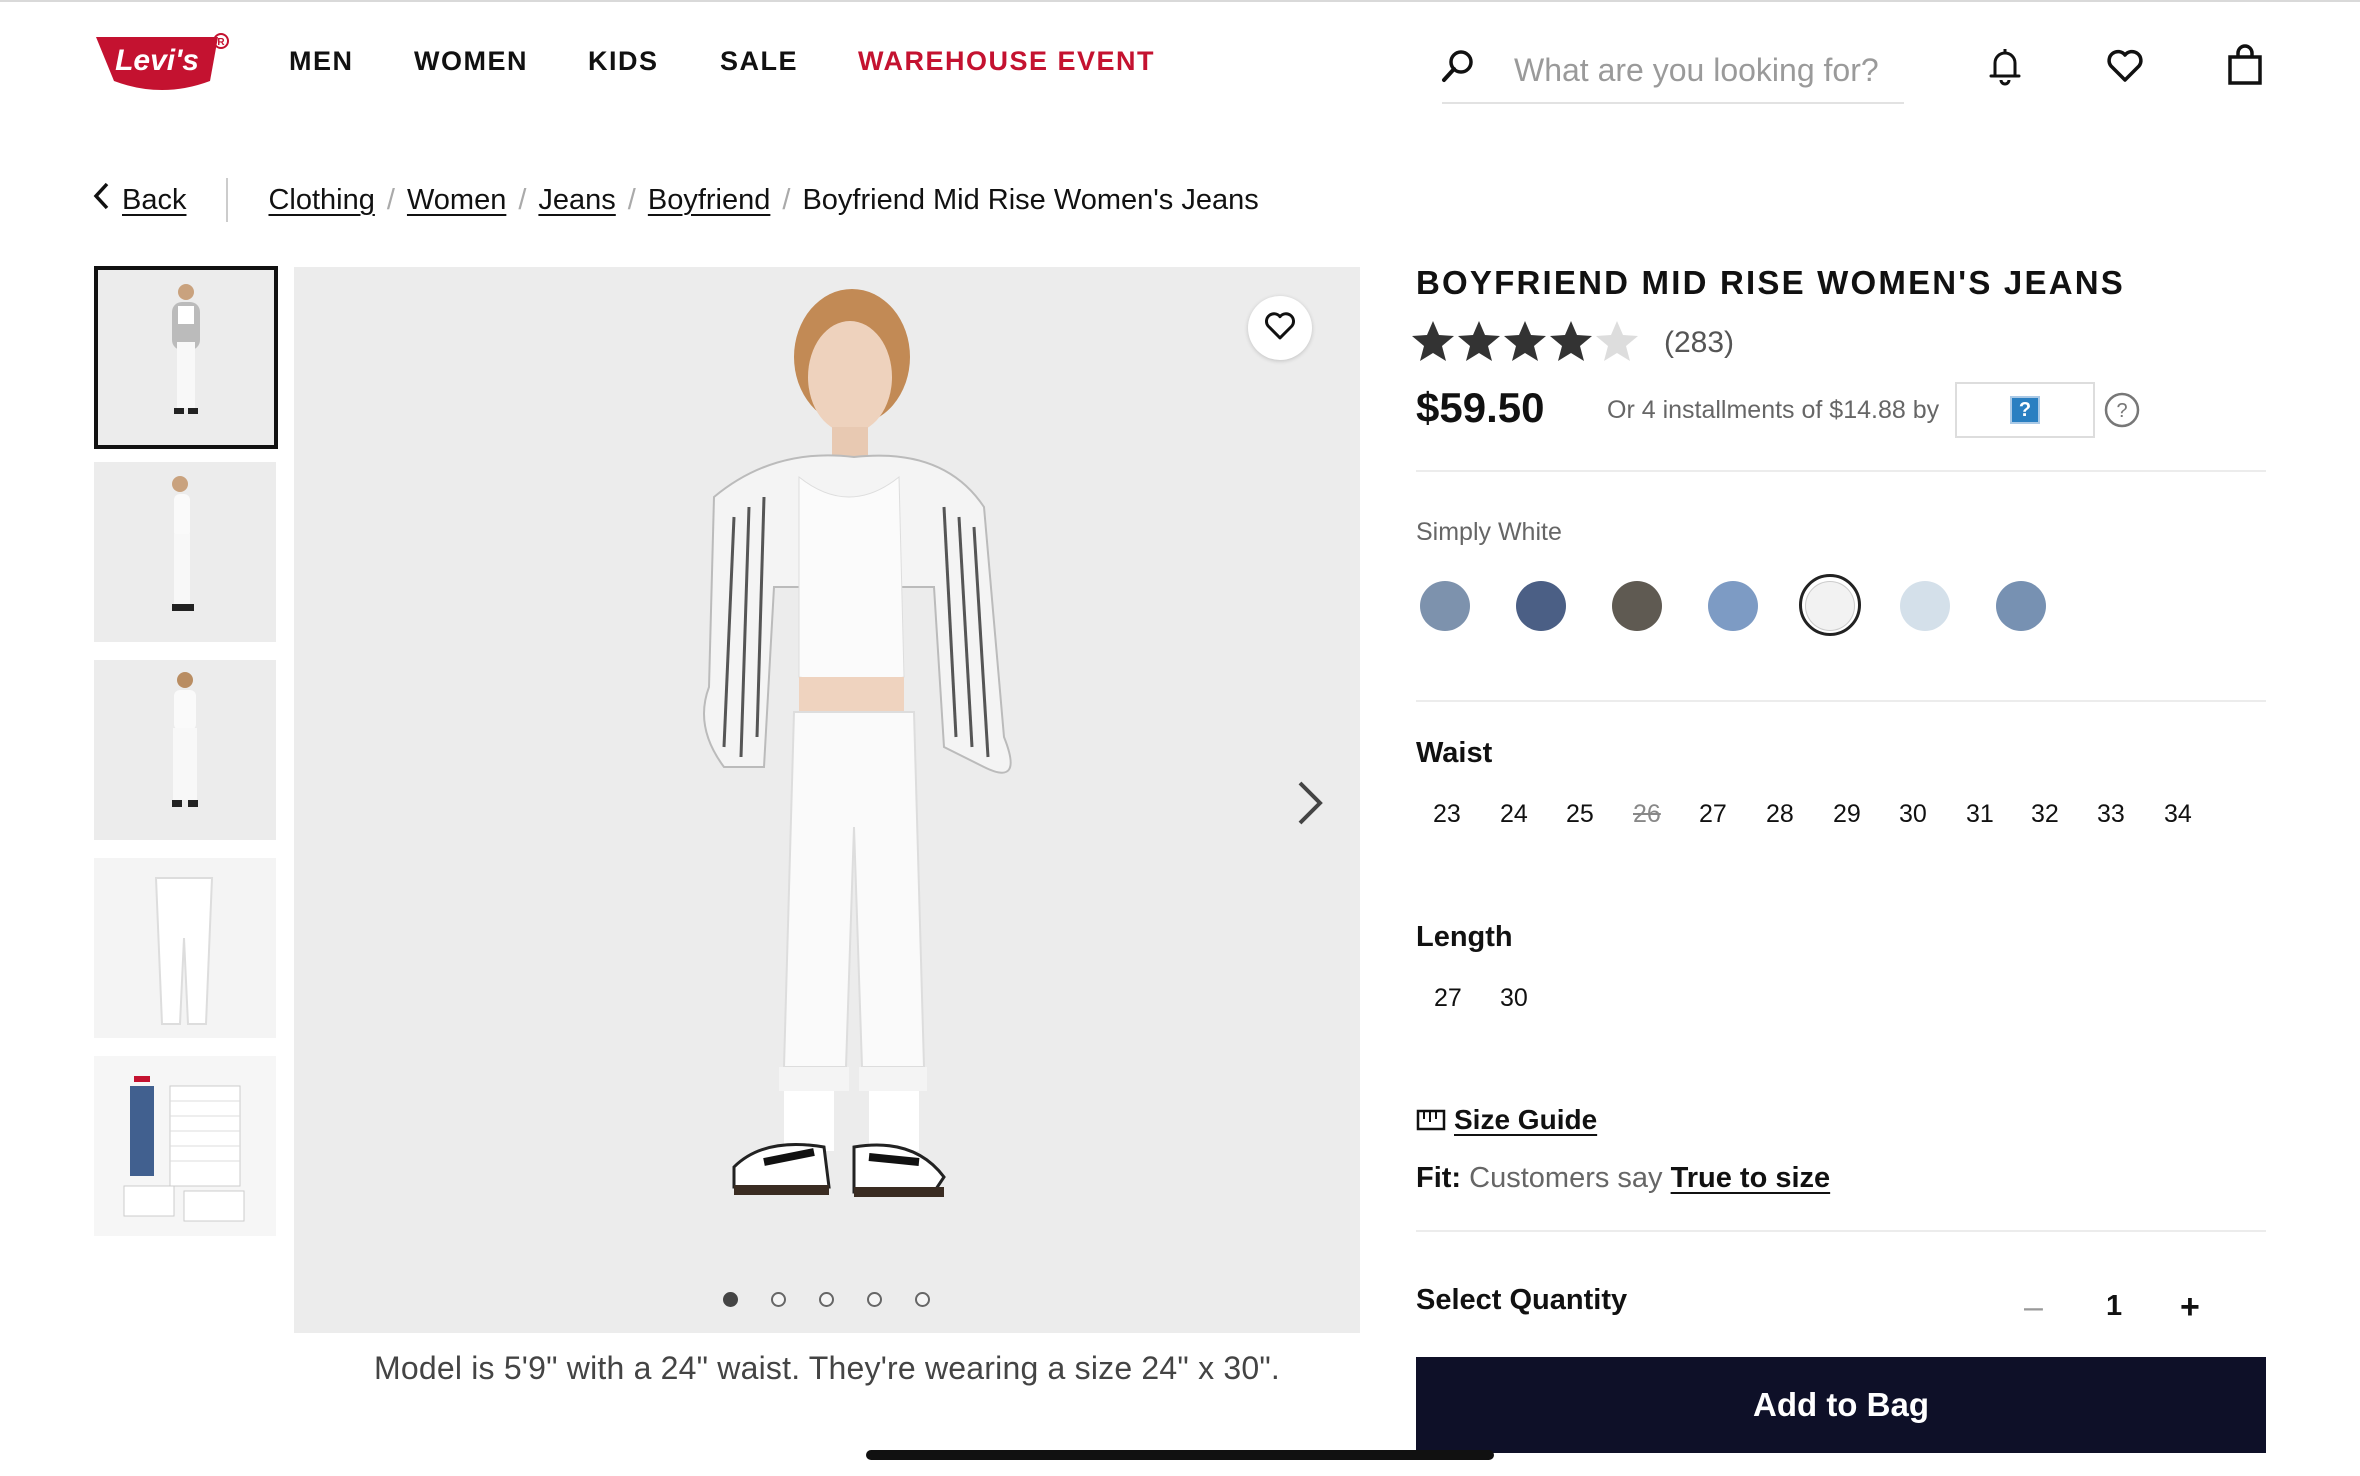 This screenshot has width=2360, height=1476. Describe the element at coordinates (1673, 71) in the screenshot. I see `search-input` at that location.